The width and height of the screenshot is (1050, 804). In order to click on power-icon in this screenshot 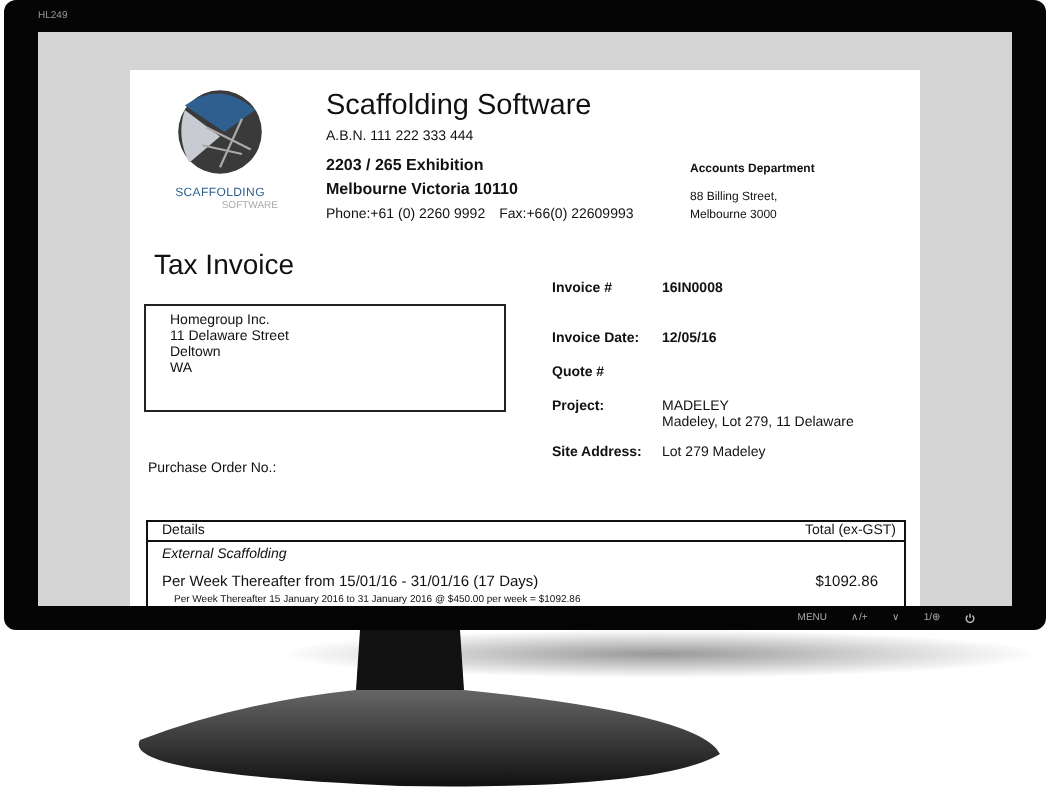, I will do `click(970, 618)`.